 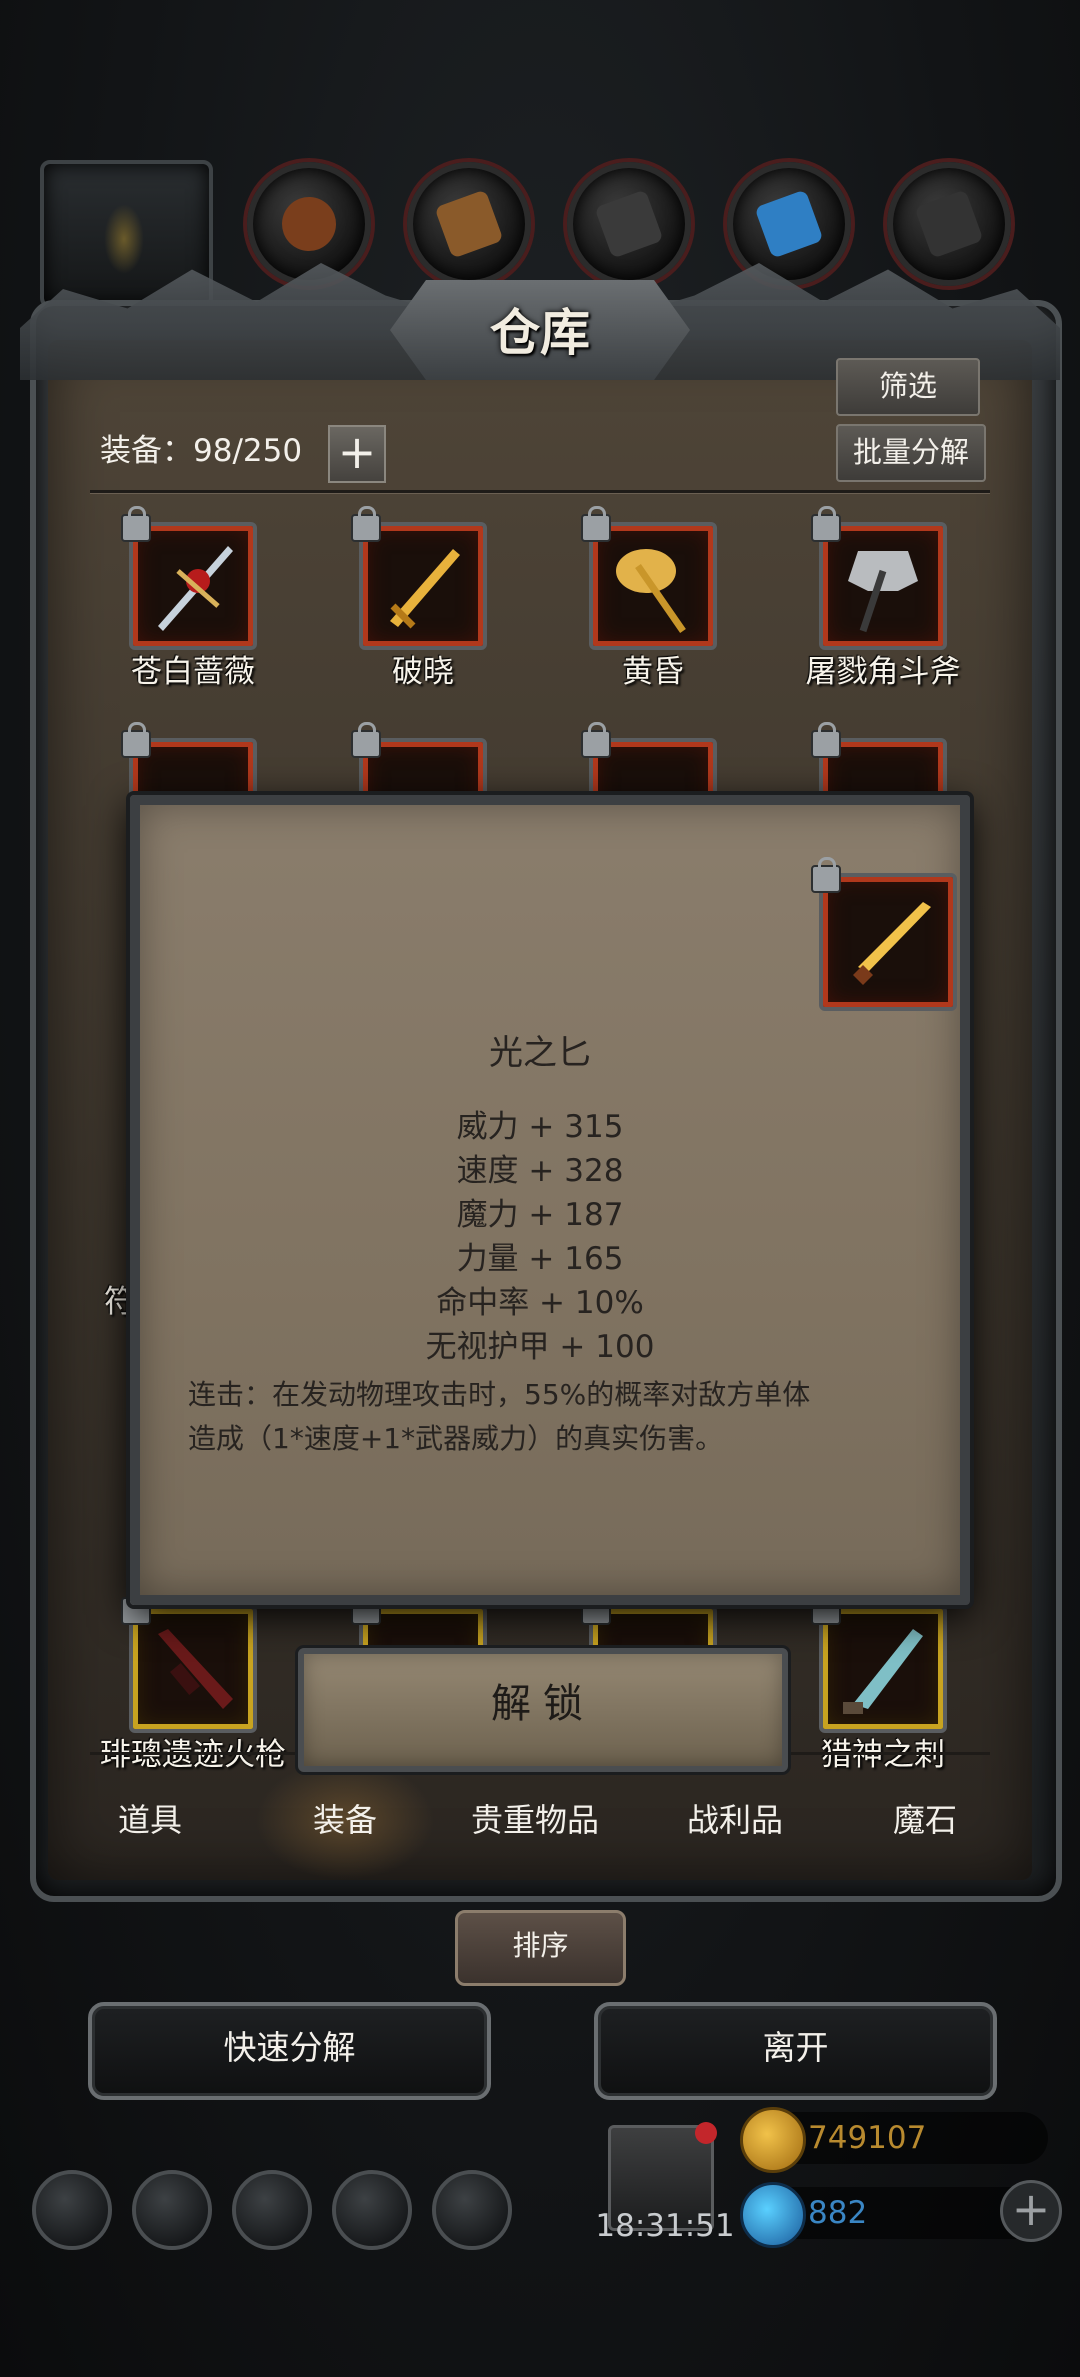 What do you see at coordinates (540, 1259) in the screenshot?
I see `stat-line: 力量 + 165` at bounding box center [540, 1259].